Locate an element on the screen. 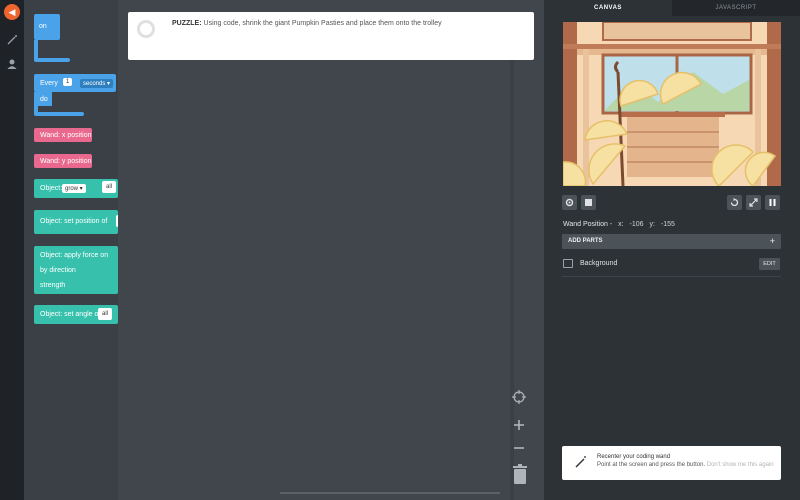 This screenshot has width=800, height=500. fullscreen-button is located at coordinates (753, 202).